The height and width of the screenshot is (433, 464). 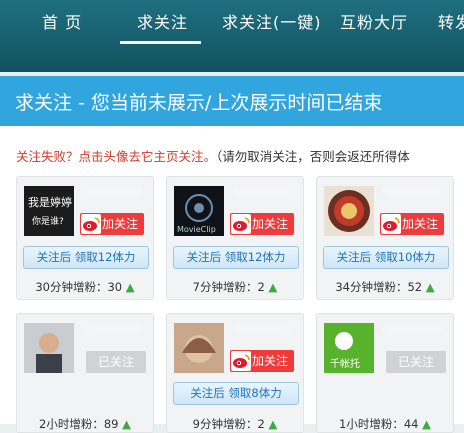 I want to click on nav-repost: 转发, so click(x=451, y=21).